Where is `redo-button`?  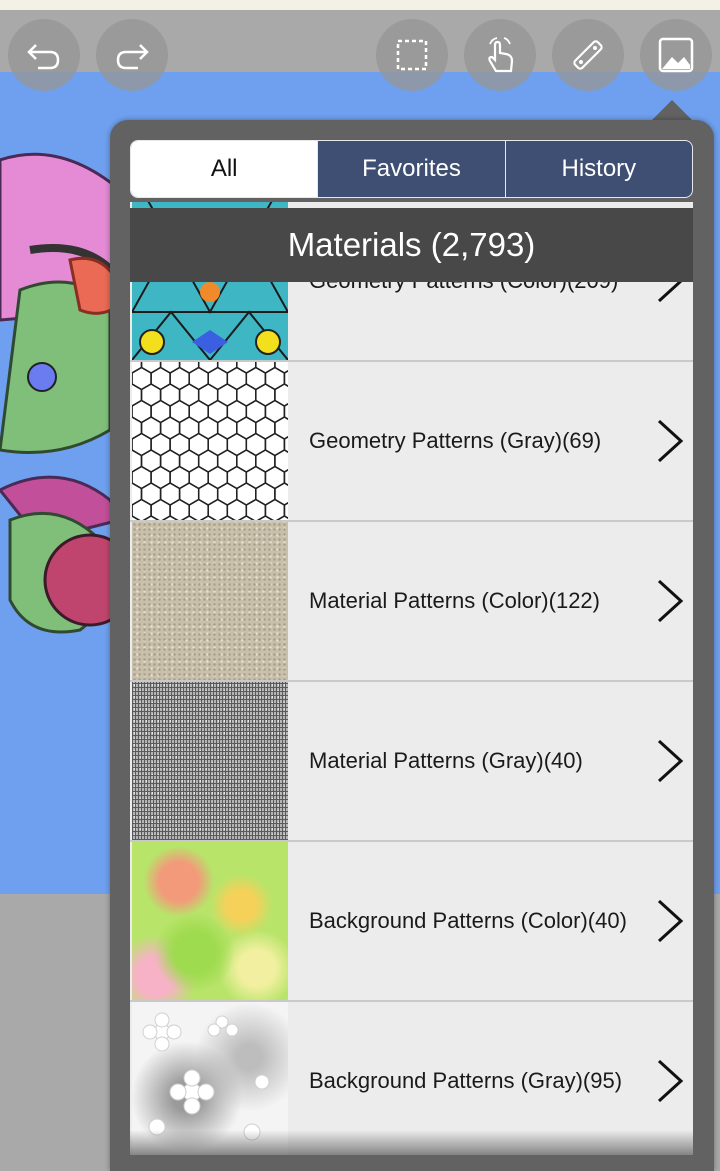
redo-button is located at coordinates (132, 55).